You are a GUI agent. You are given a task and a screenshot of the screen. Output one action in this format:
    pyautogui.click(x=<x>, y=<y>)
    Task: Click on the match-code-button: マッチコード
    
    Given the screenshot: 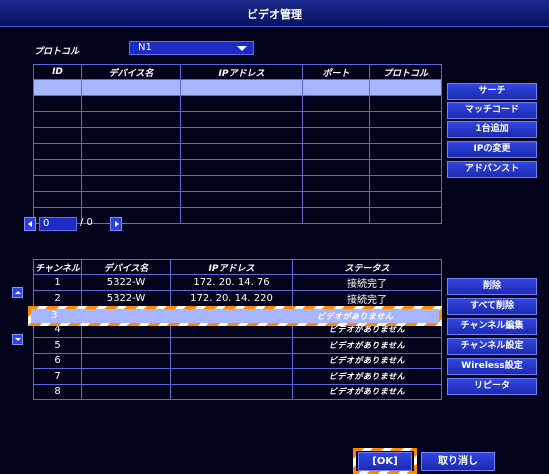 What is the action you would take?
    pyautogui.click(x=492, y=110)
    